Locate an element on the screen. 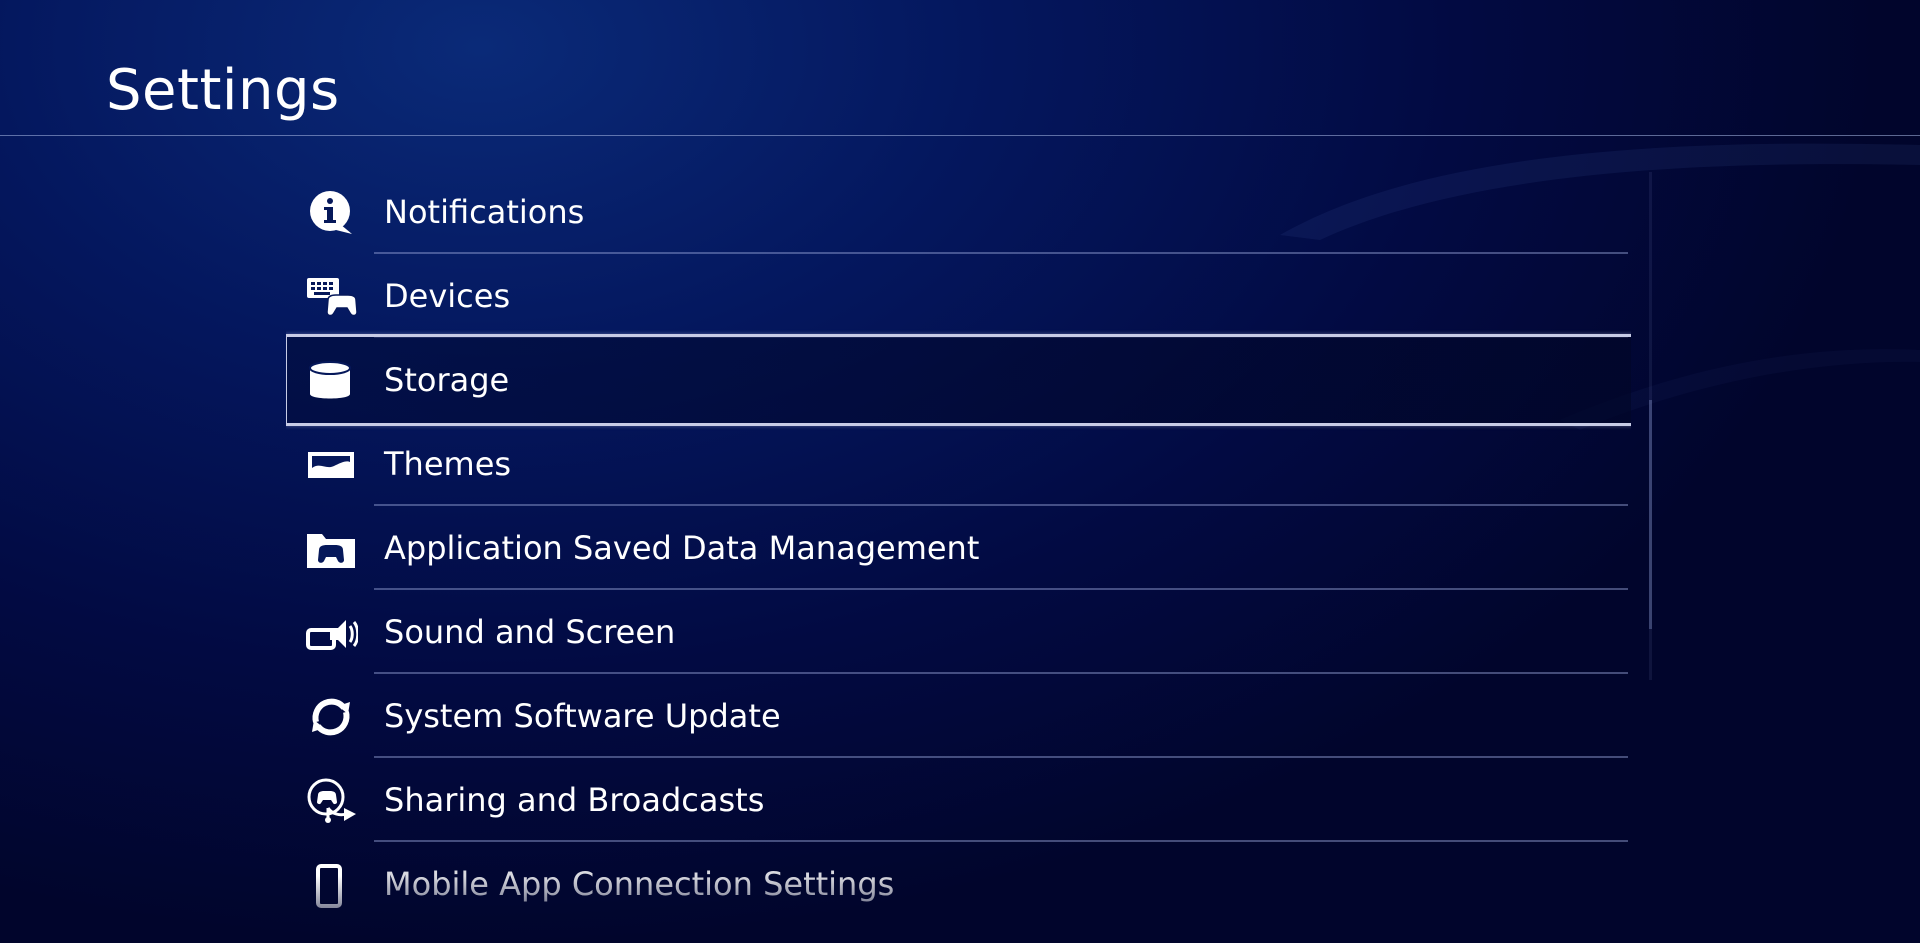 The width and height of the screenshot is (1920, 943). scrollbar-thumb is located at coordinates (1650, 514).